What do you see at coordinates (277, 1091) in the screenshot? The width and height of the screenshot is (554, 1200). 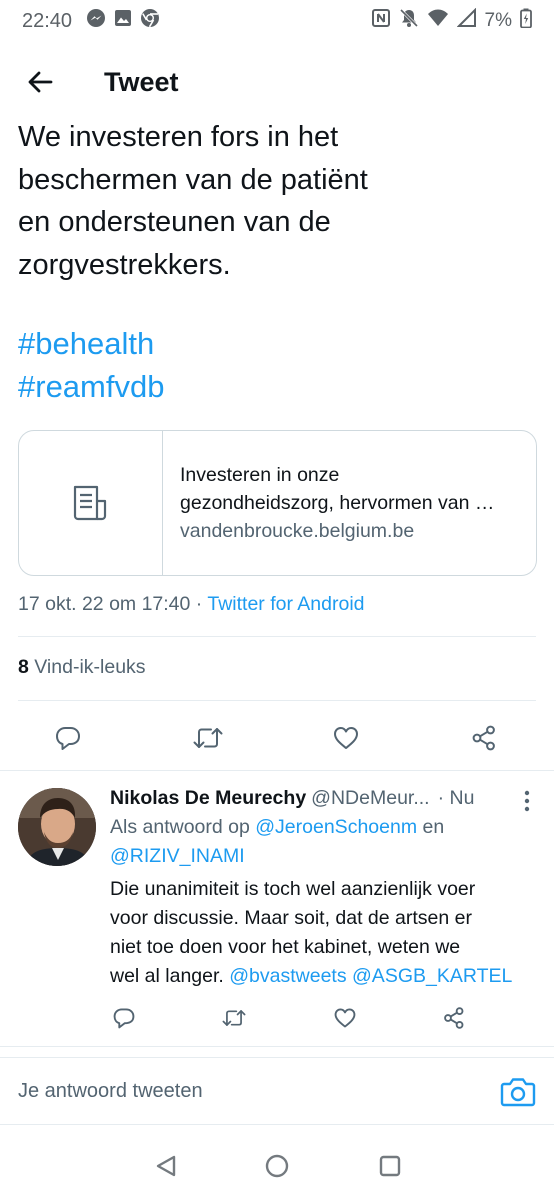 I see `reply-composer: Je antwoord tweeten` at bounding box center [277, 1091].